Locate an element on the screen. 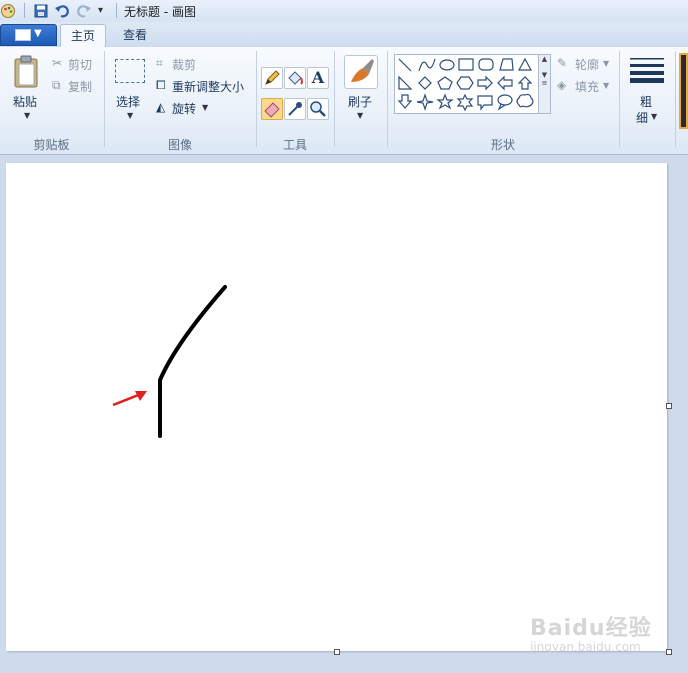 This screenshot has height=673, width=688. paste-icon is located at coordinates (26, 72).